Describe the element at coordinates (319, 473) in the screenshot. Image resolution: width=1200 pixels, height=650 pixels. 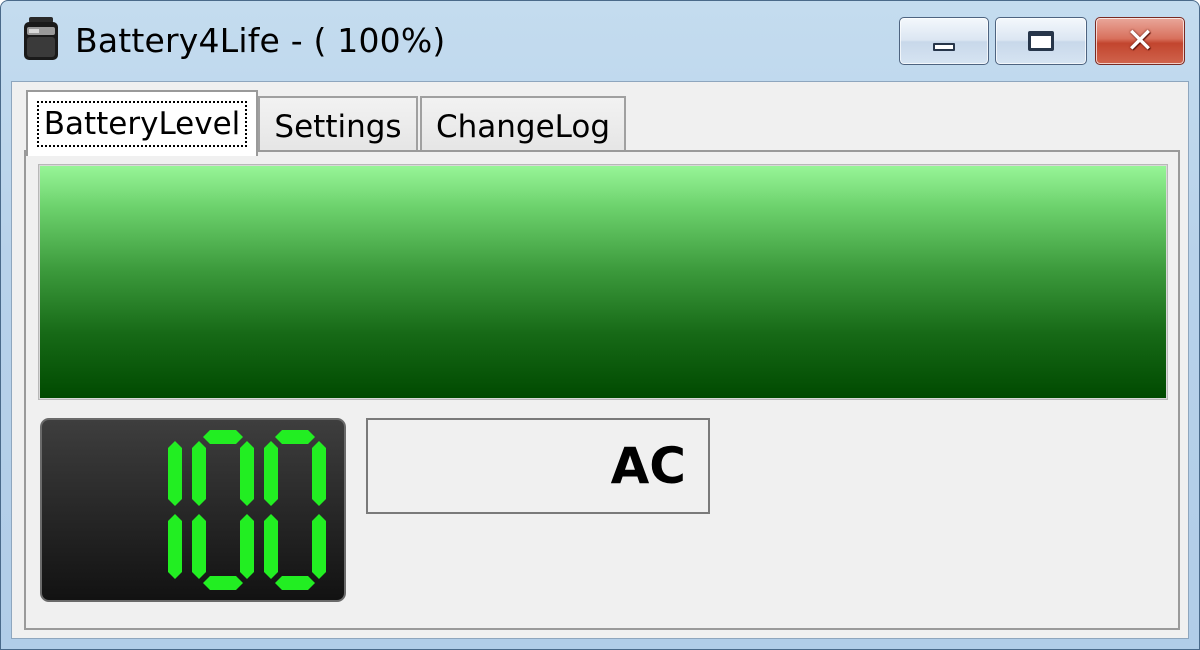
I see `digit-3-segment-b` at that location.